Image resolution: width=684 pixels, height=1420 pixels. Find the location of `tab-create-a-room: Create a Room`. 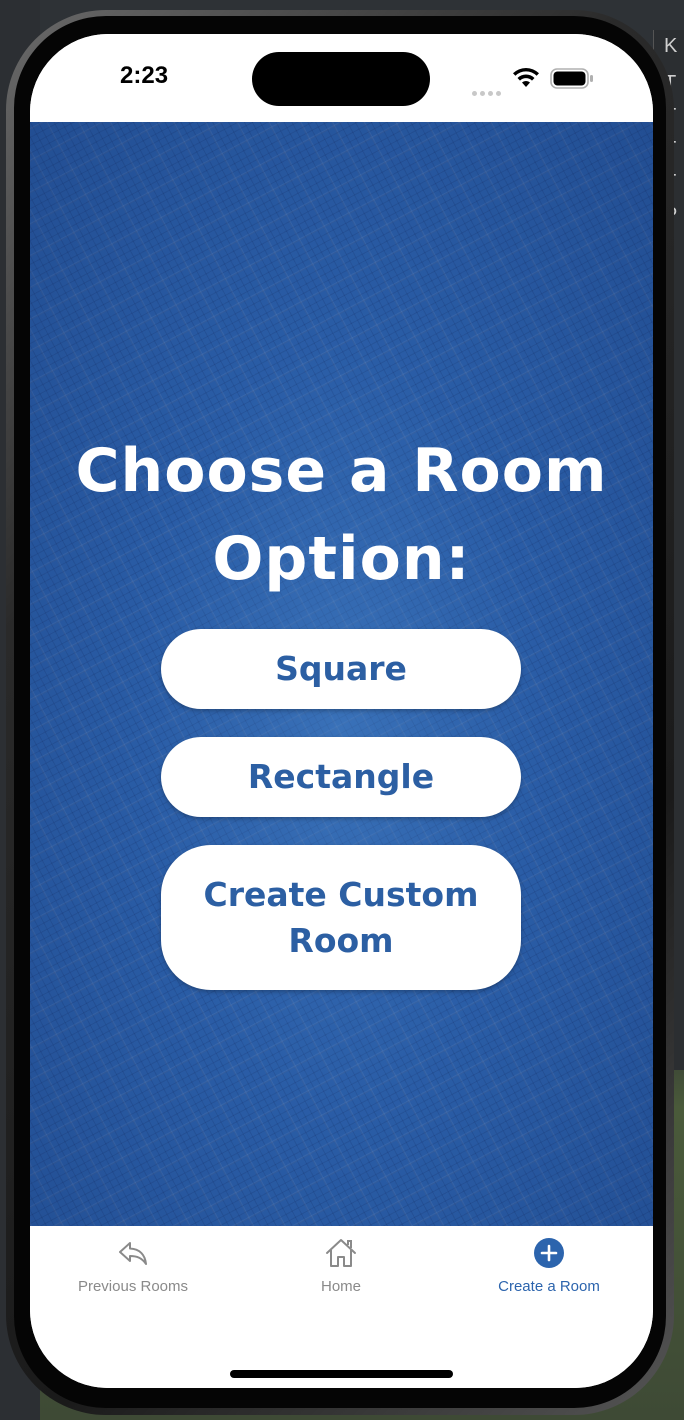

tab-create-a-room: Create a Room is located at coordinates (549, 1271).